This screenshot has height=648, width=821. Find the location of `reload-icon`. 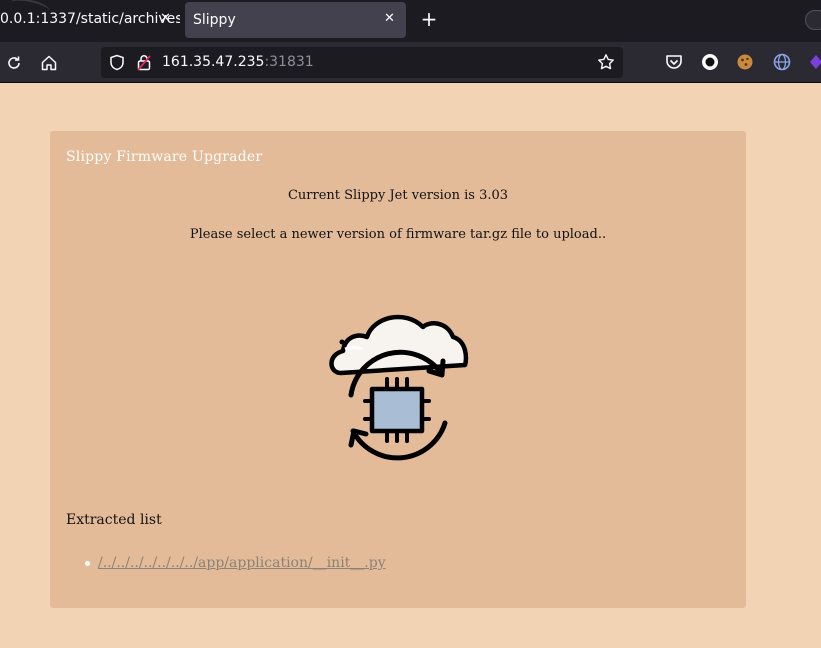

reload-icon is located at coordinates (14, 62).